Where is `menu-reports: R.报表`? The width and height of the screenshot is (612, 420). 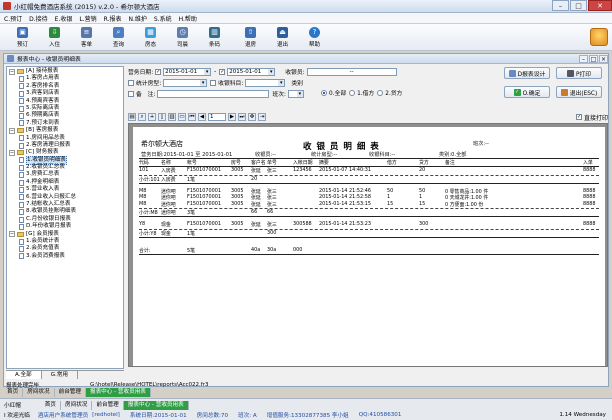
menu-reports: R.报表 is located at coordinates (113, 18).